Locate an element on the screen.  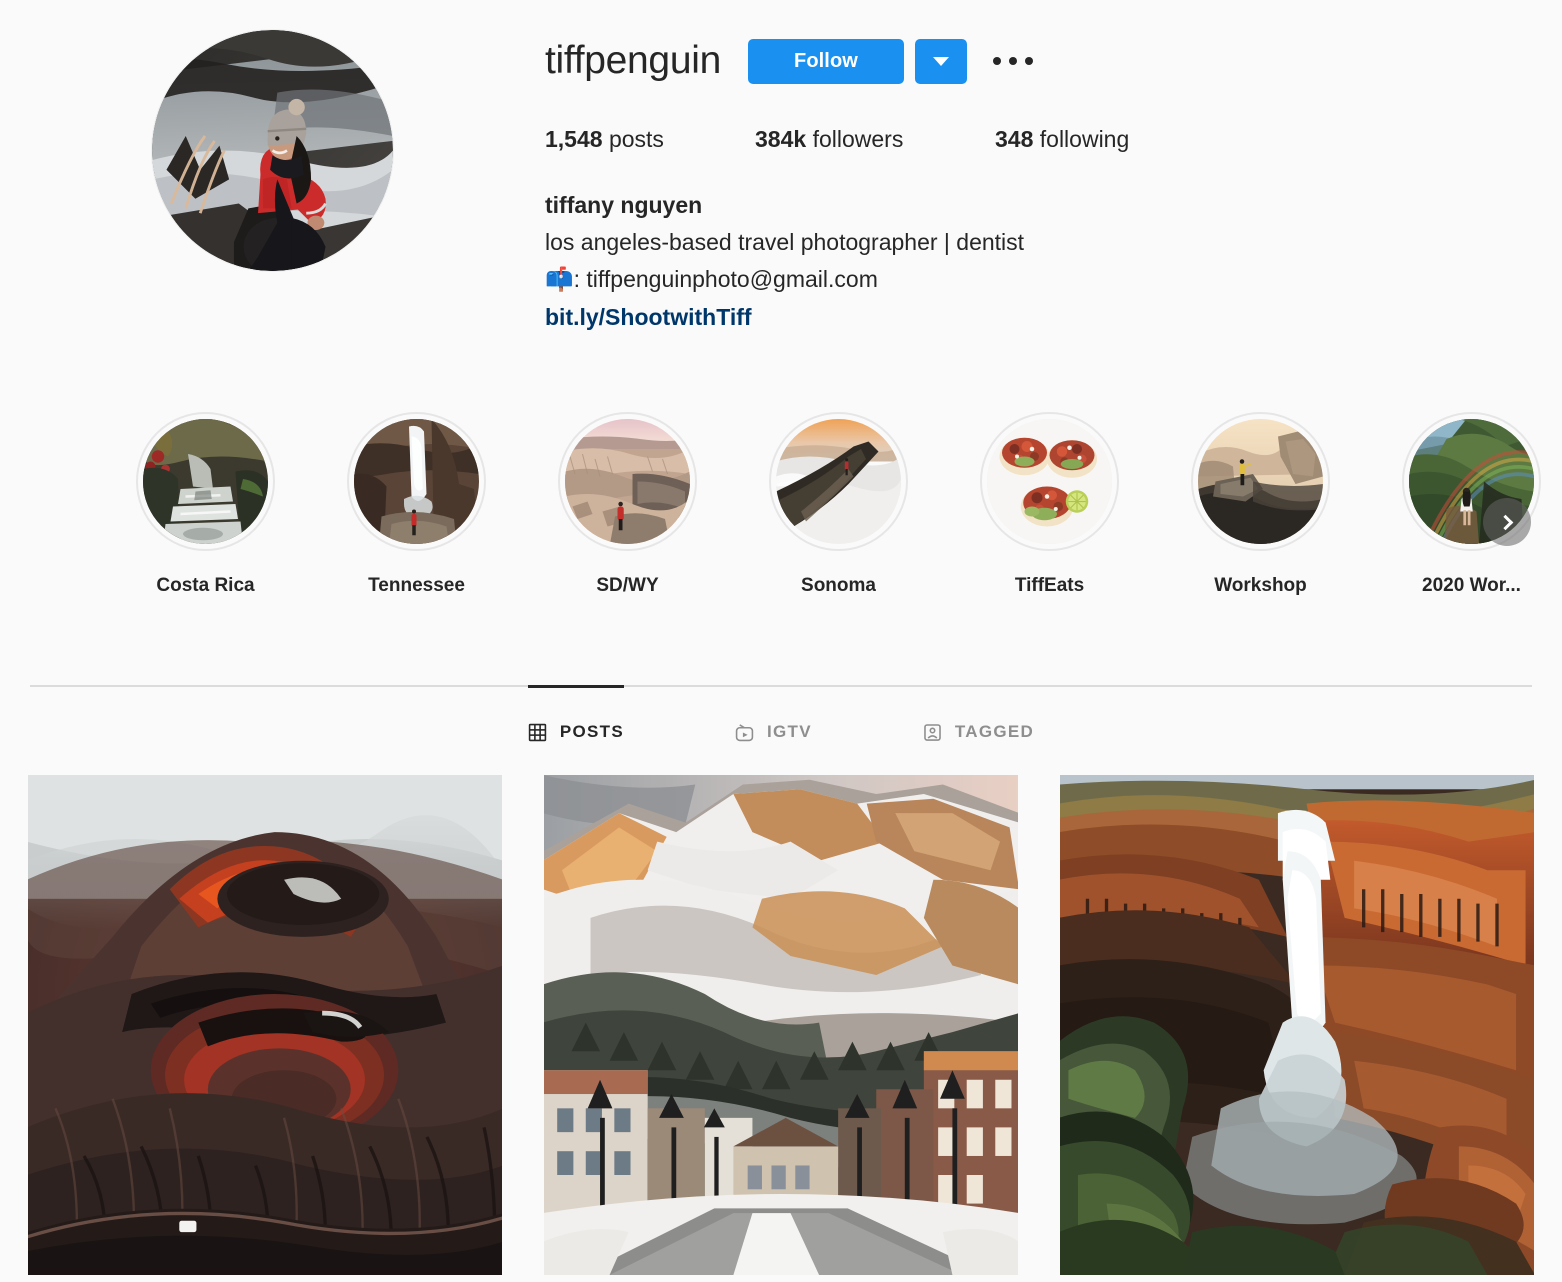
highlight-tiffeats: TiffEats is located at coordinates (1049, 519).